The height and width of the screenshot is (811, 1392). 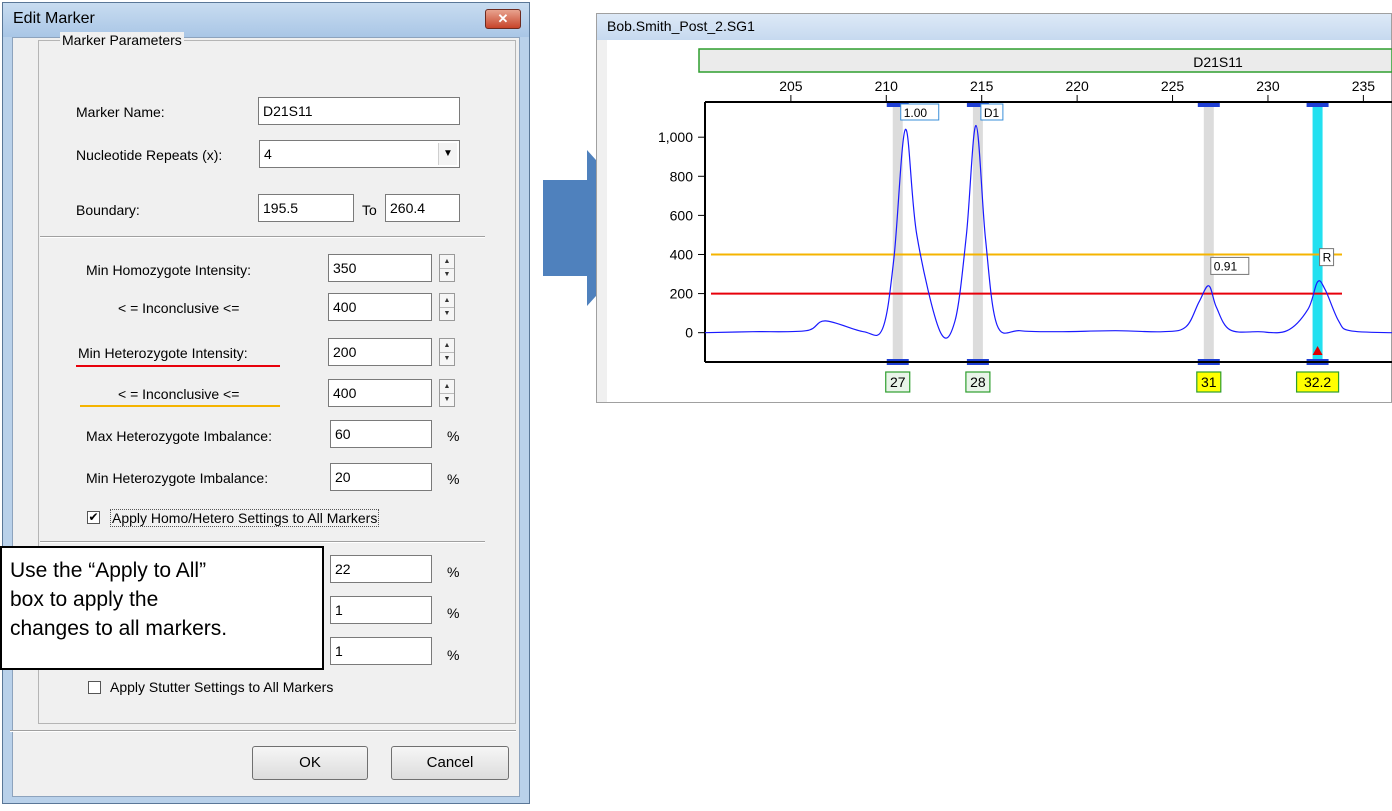 I want to click on apply-stutter-checkbox, so click(x=94, y=687).